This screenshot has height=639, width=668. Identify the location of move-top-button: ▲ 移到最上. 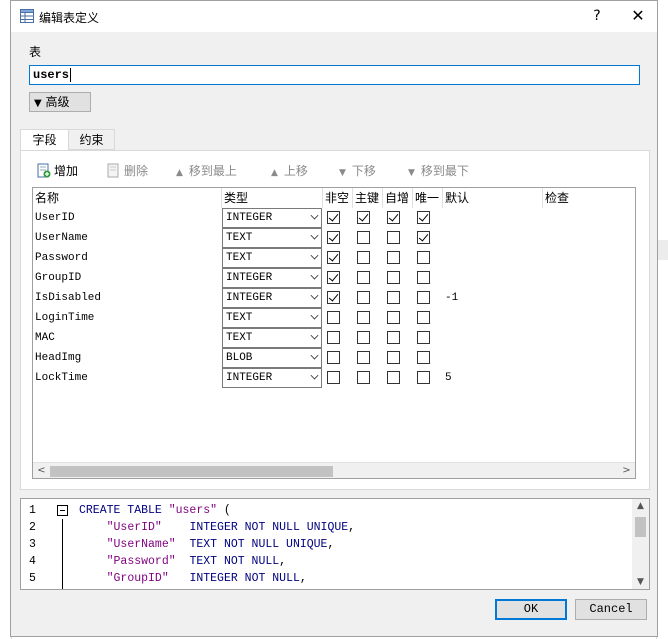
(206, 171).